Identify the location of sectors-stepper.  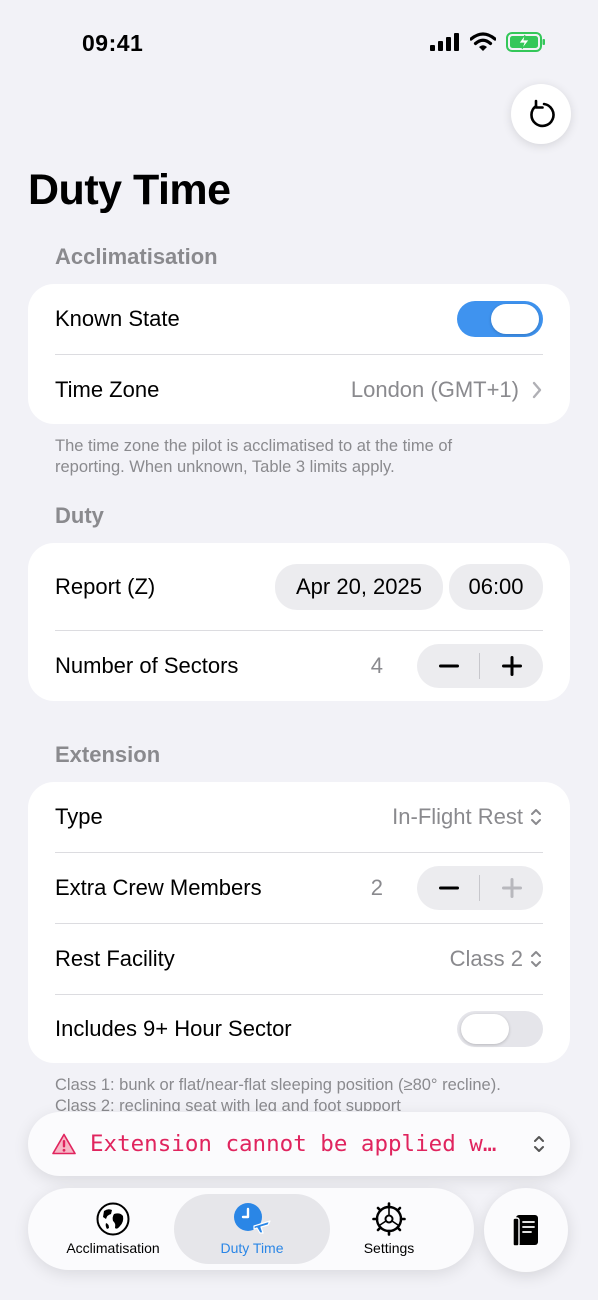
(480, 666).